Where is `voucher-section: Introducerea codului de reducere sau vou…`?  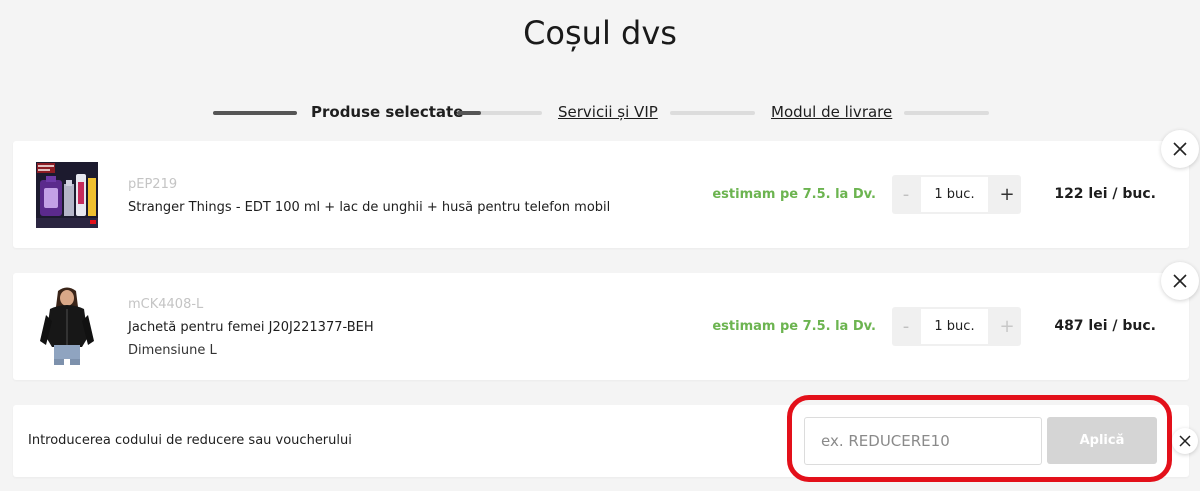 voucher-section: Introducerea codului de reducere sau vou… is located at coordinates (601, 441).